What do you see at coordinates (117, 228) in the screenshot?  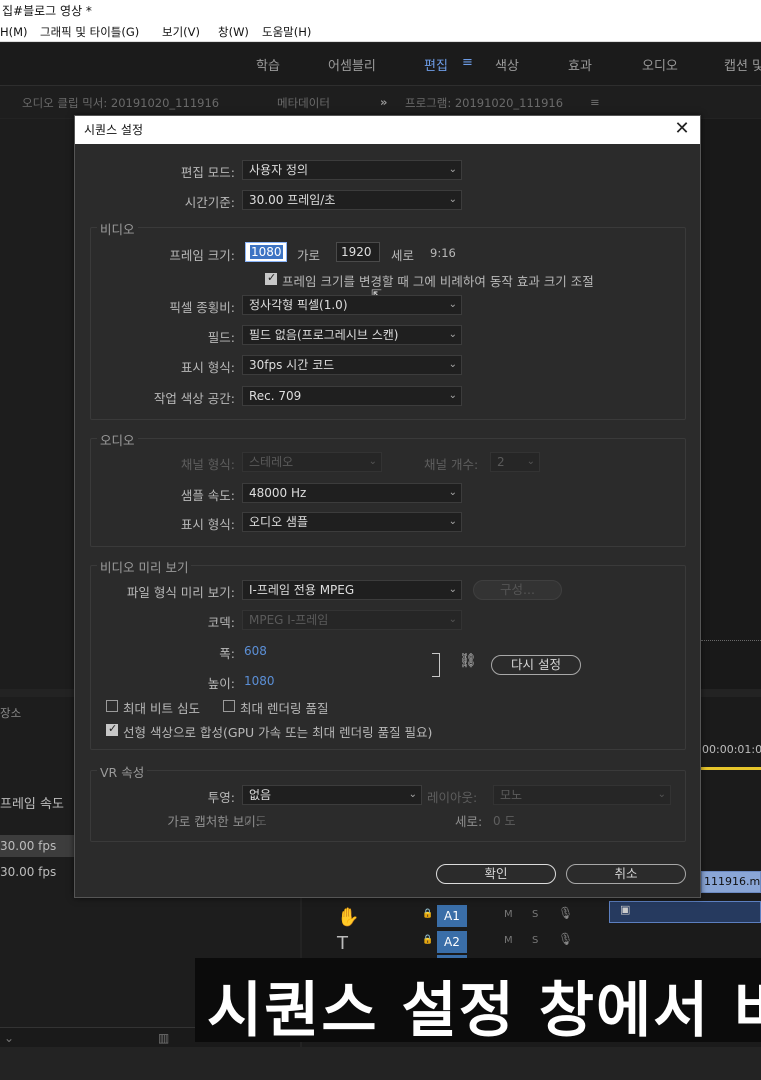 I see `video-group-title: 비디오` at bounding box center [117, 228].